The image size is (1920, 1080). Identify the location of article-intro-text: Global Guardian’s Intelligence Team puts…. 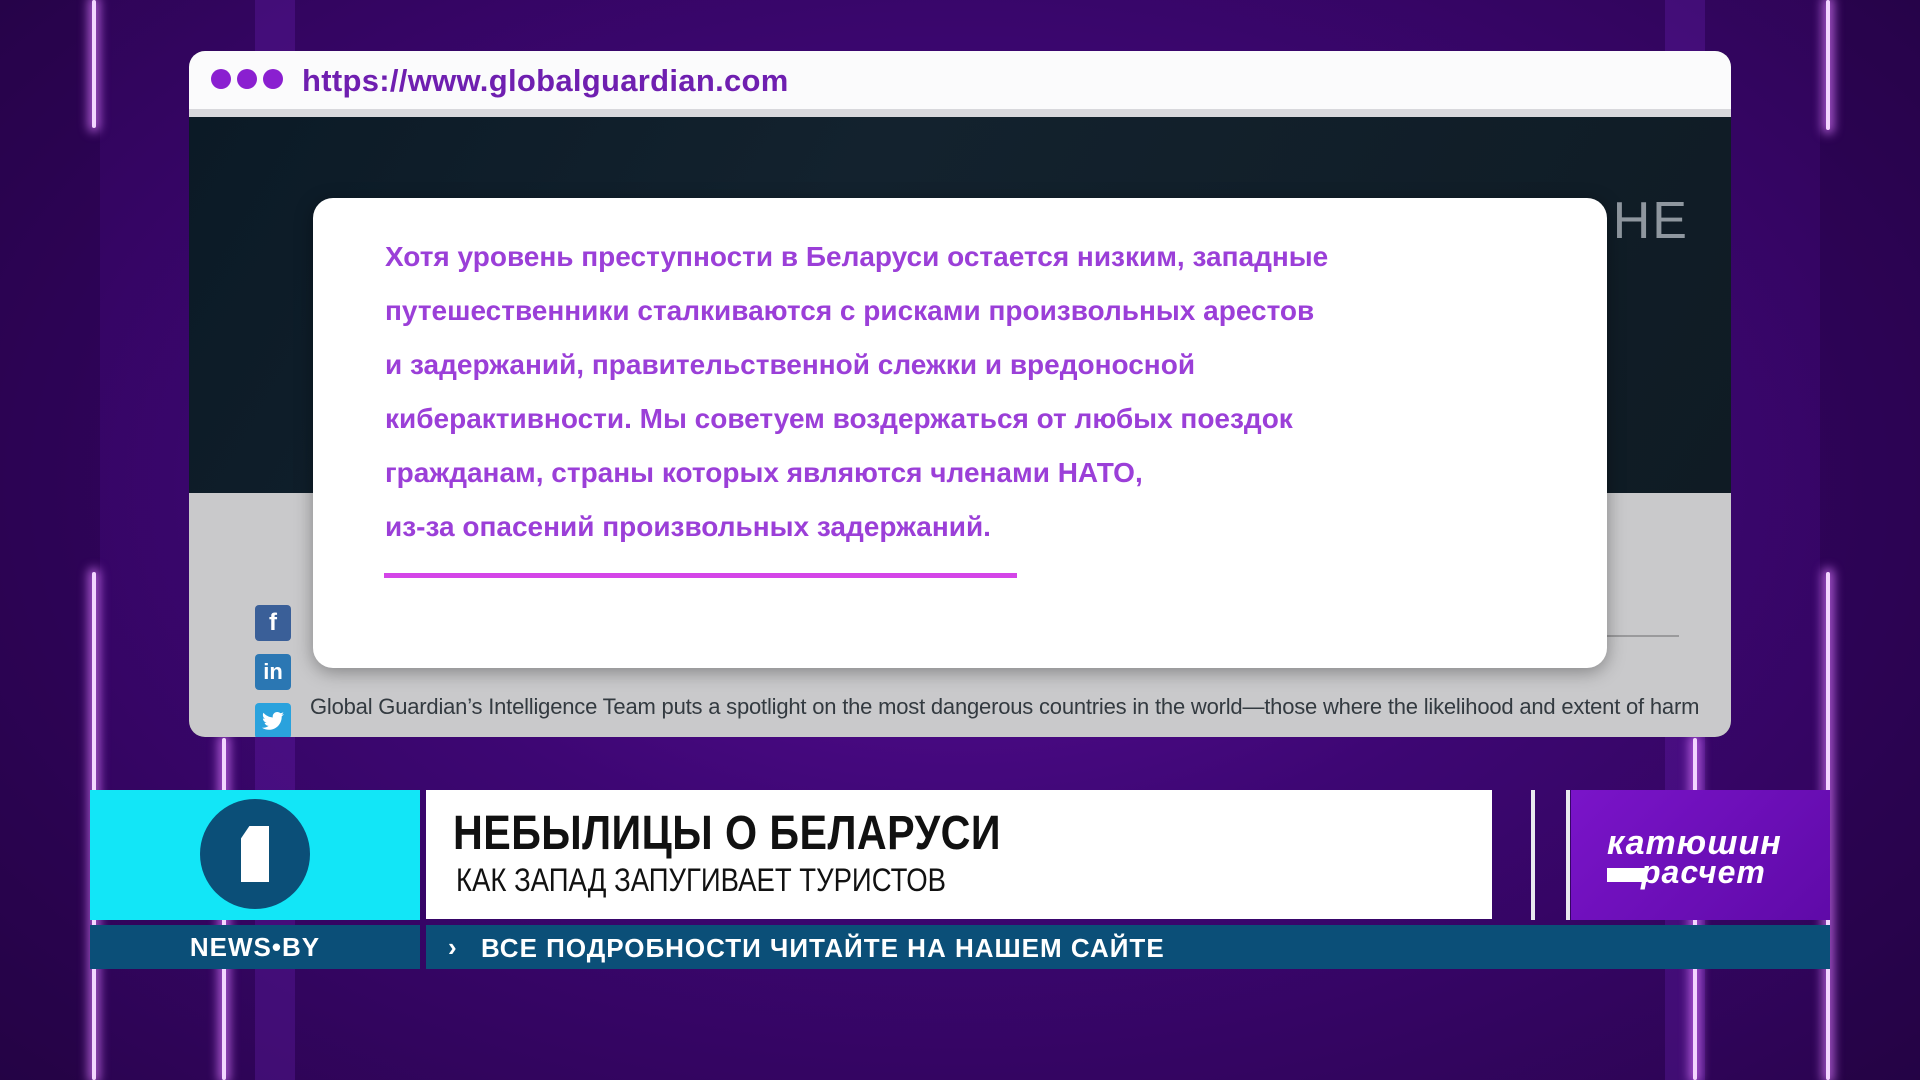
(1005, 706).